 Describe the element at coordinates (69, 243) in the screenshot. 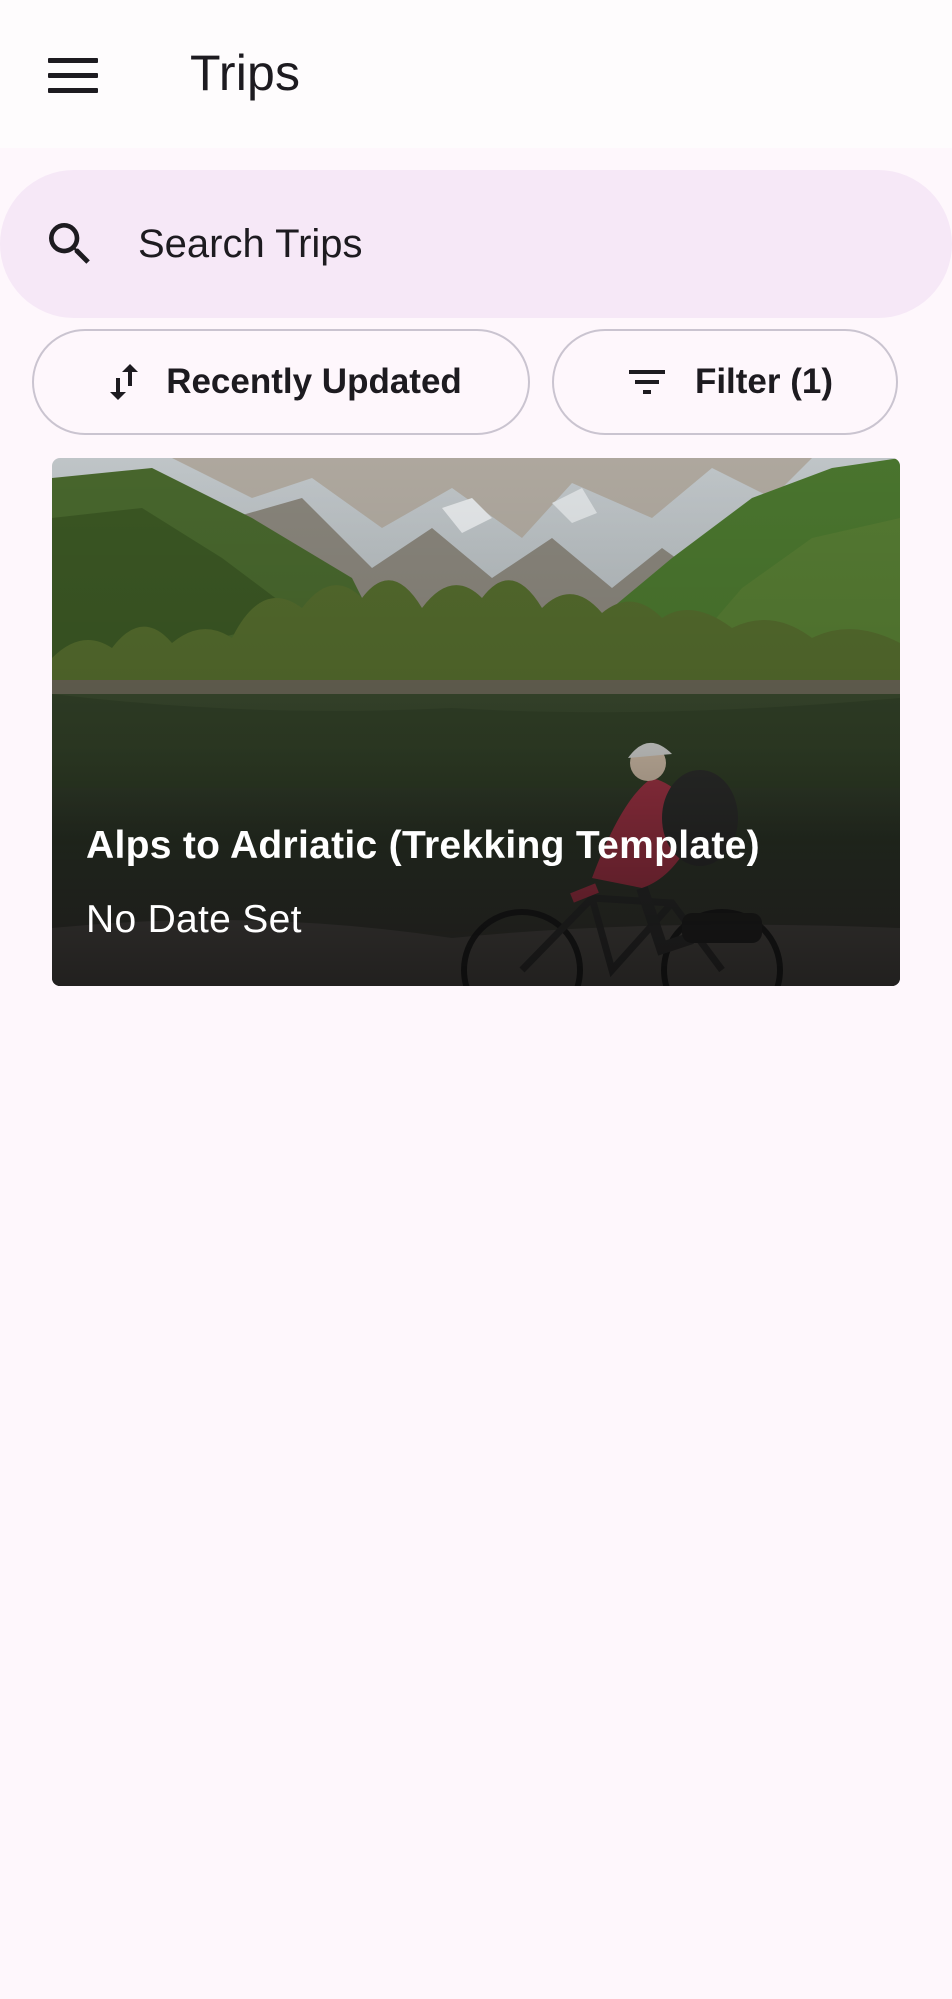

I see `search-icon` at that location.